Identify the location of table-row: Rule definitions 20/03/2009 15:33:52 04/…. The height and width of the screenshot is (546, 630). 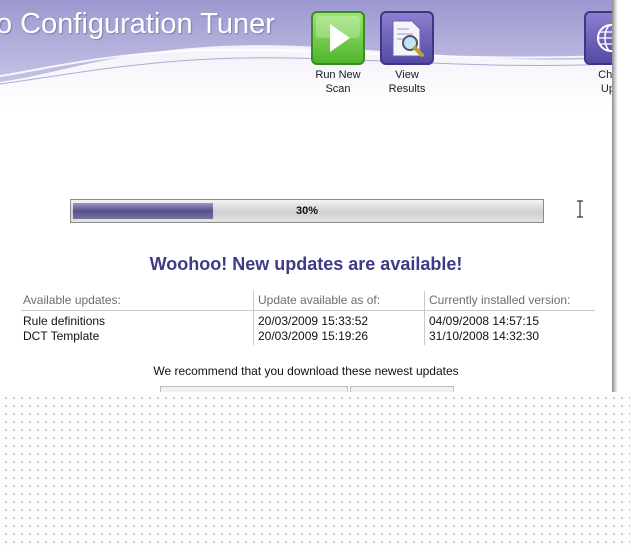
(308, 321).